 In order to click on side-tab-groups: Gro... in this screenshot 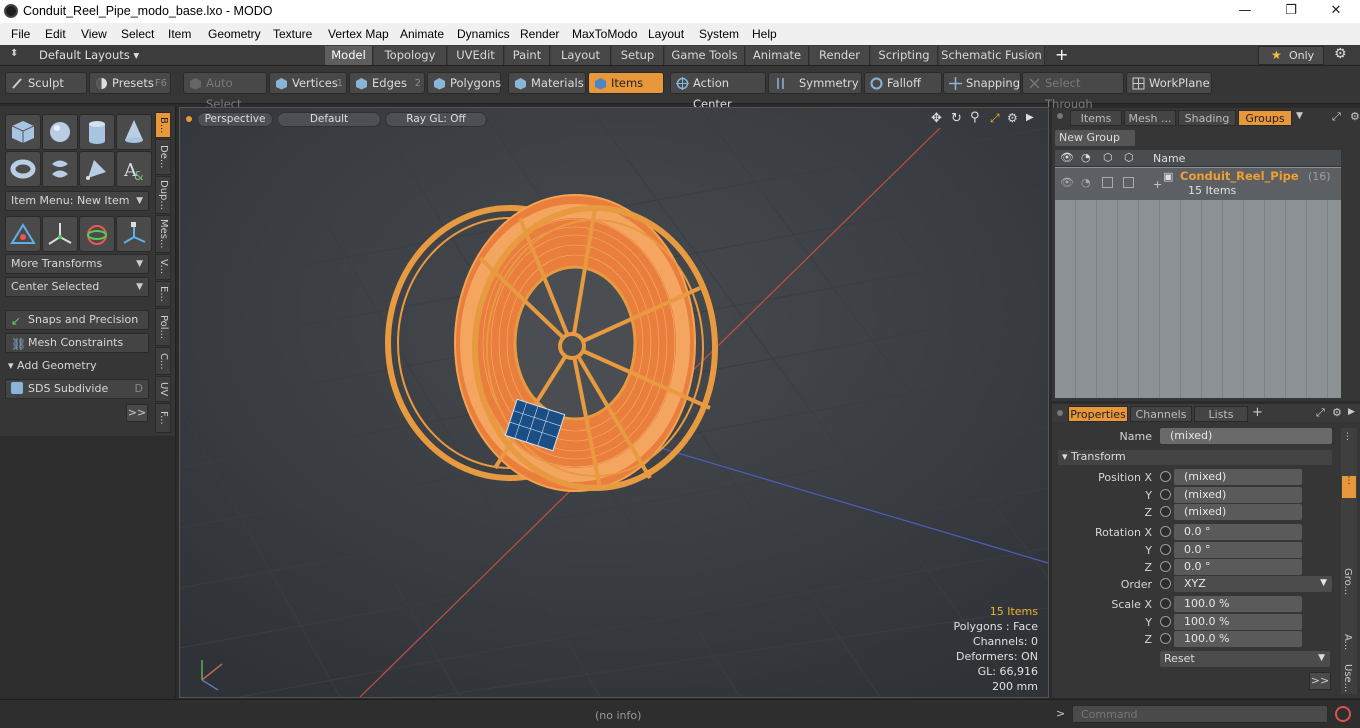, I will do `click(1347, 581)`.